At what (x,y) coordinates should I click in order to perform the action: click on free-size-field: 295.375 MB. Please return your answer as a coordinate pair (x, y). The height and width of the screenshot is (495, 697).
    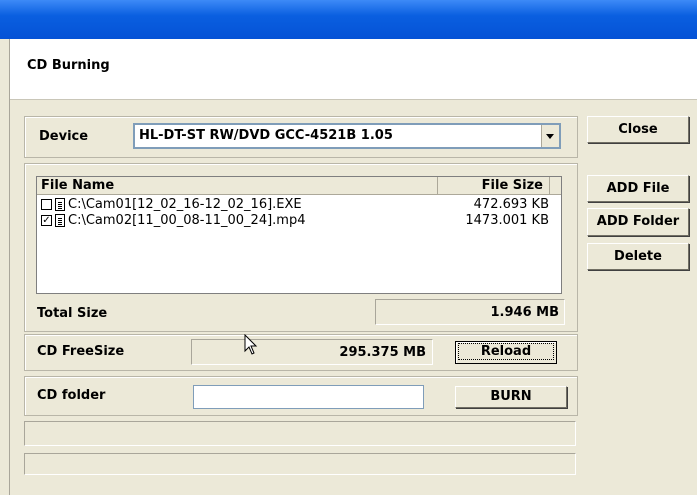
    Looking at the image, I should click on (312, 352).